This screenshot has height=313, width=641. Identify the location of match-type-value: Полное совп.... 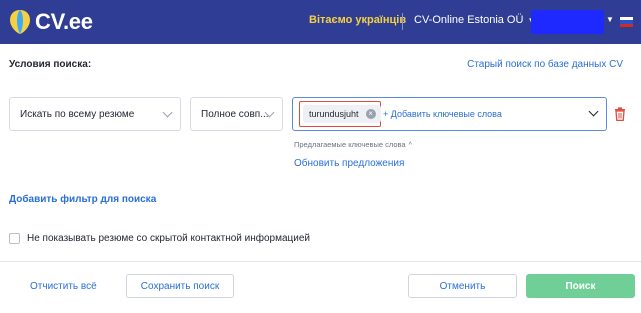
(235, 114).